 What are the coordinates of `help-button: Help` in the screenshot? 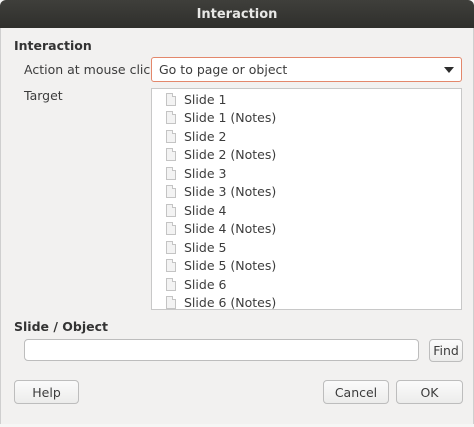 It's located at (46, 392).